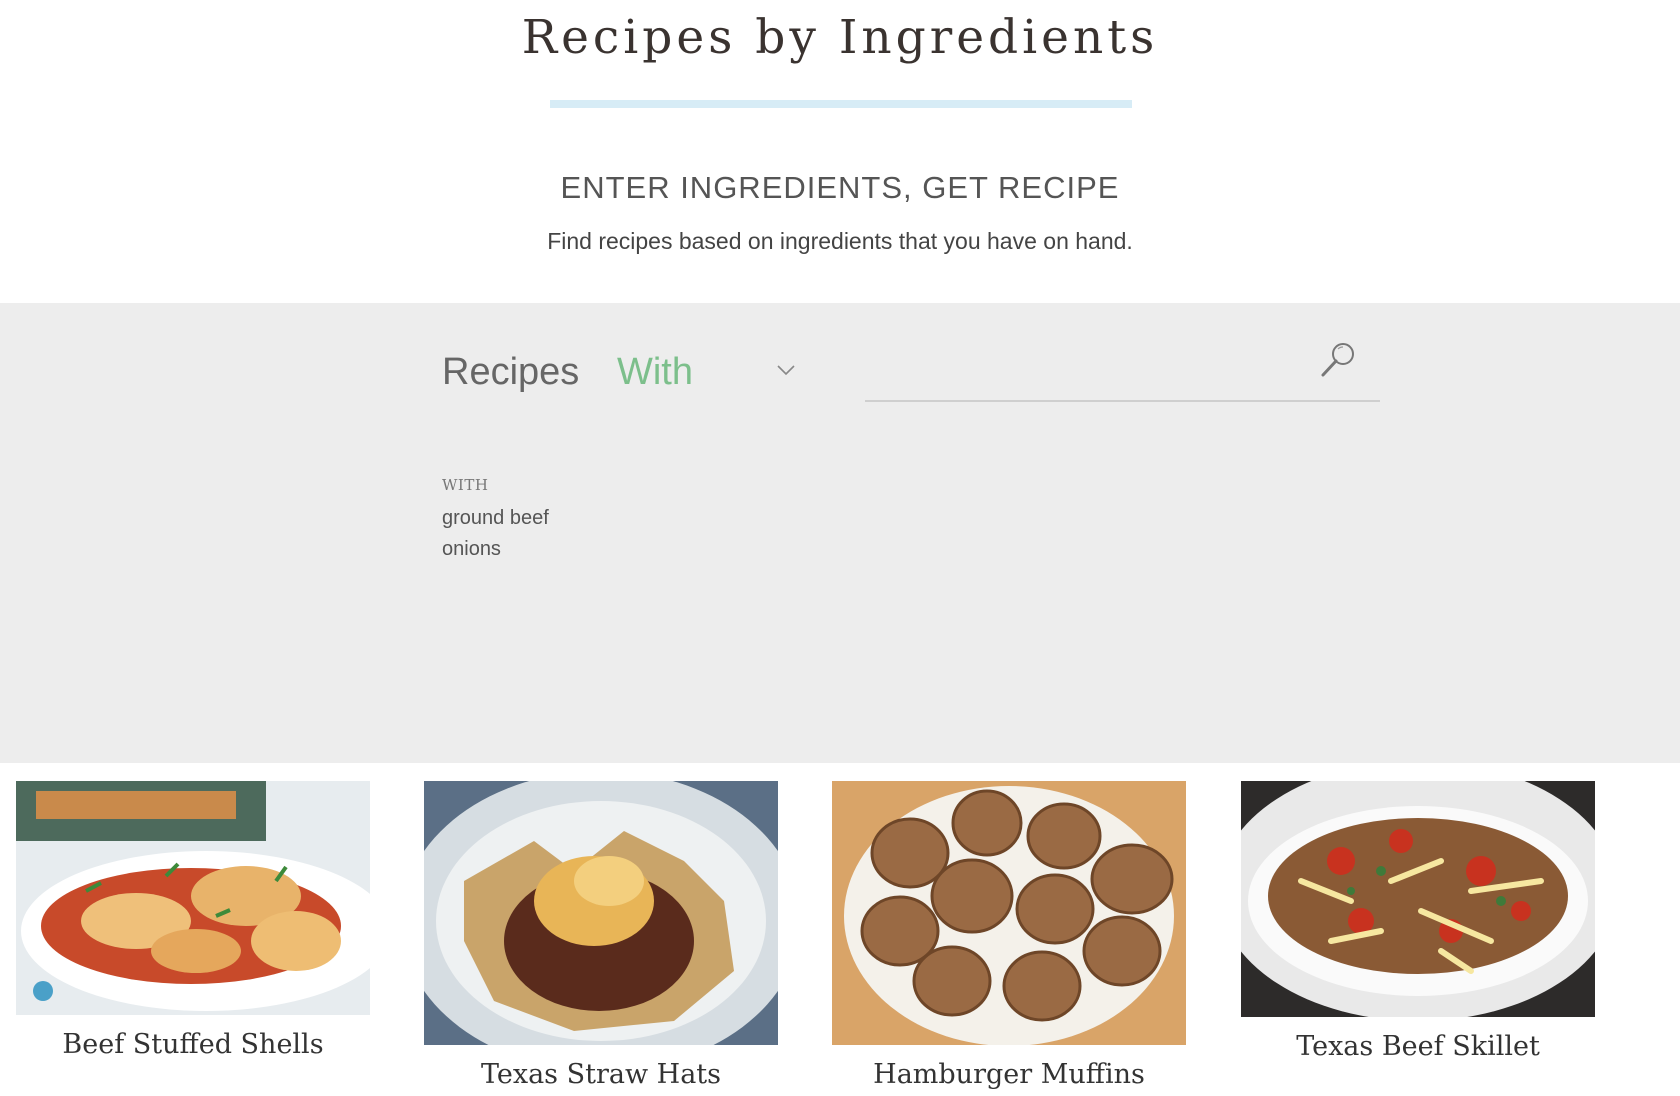 The height and width of the screenshot is (1096, 1680). I want to click on with-without-select: With, so click(712, 373).